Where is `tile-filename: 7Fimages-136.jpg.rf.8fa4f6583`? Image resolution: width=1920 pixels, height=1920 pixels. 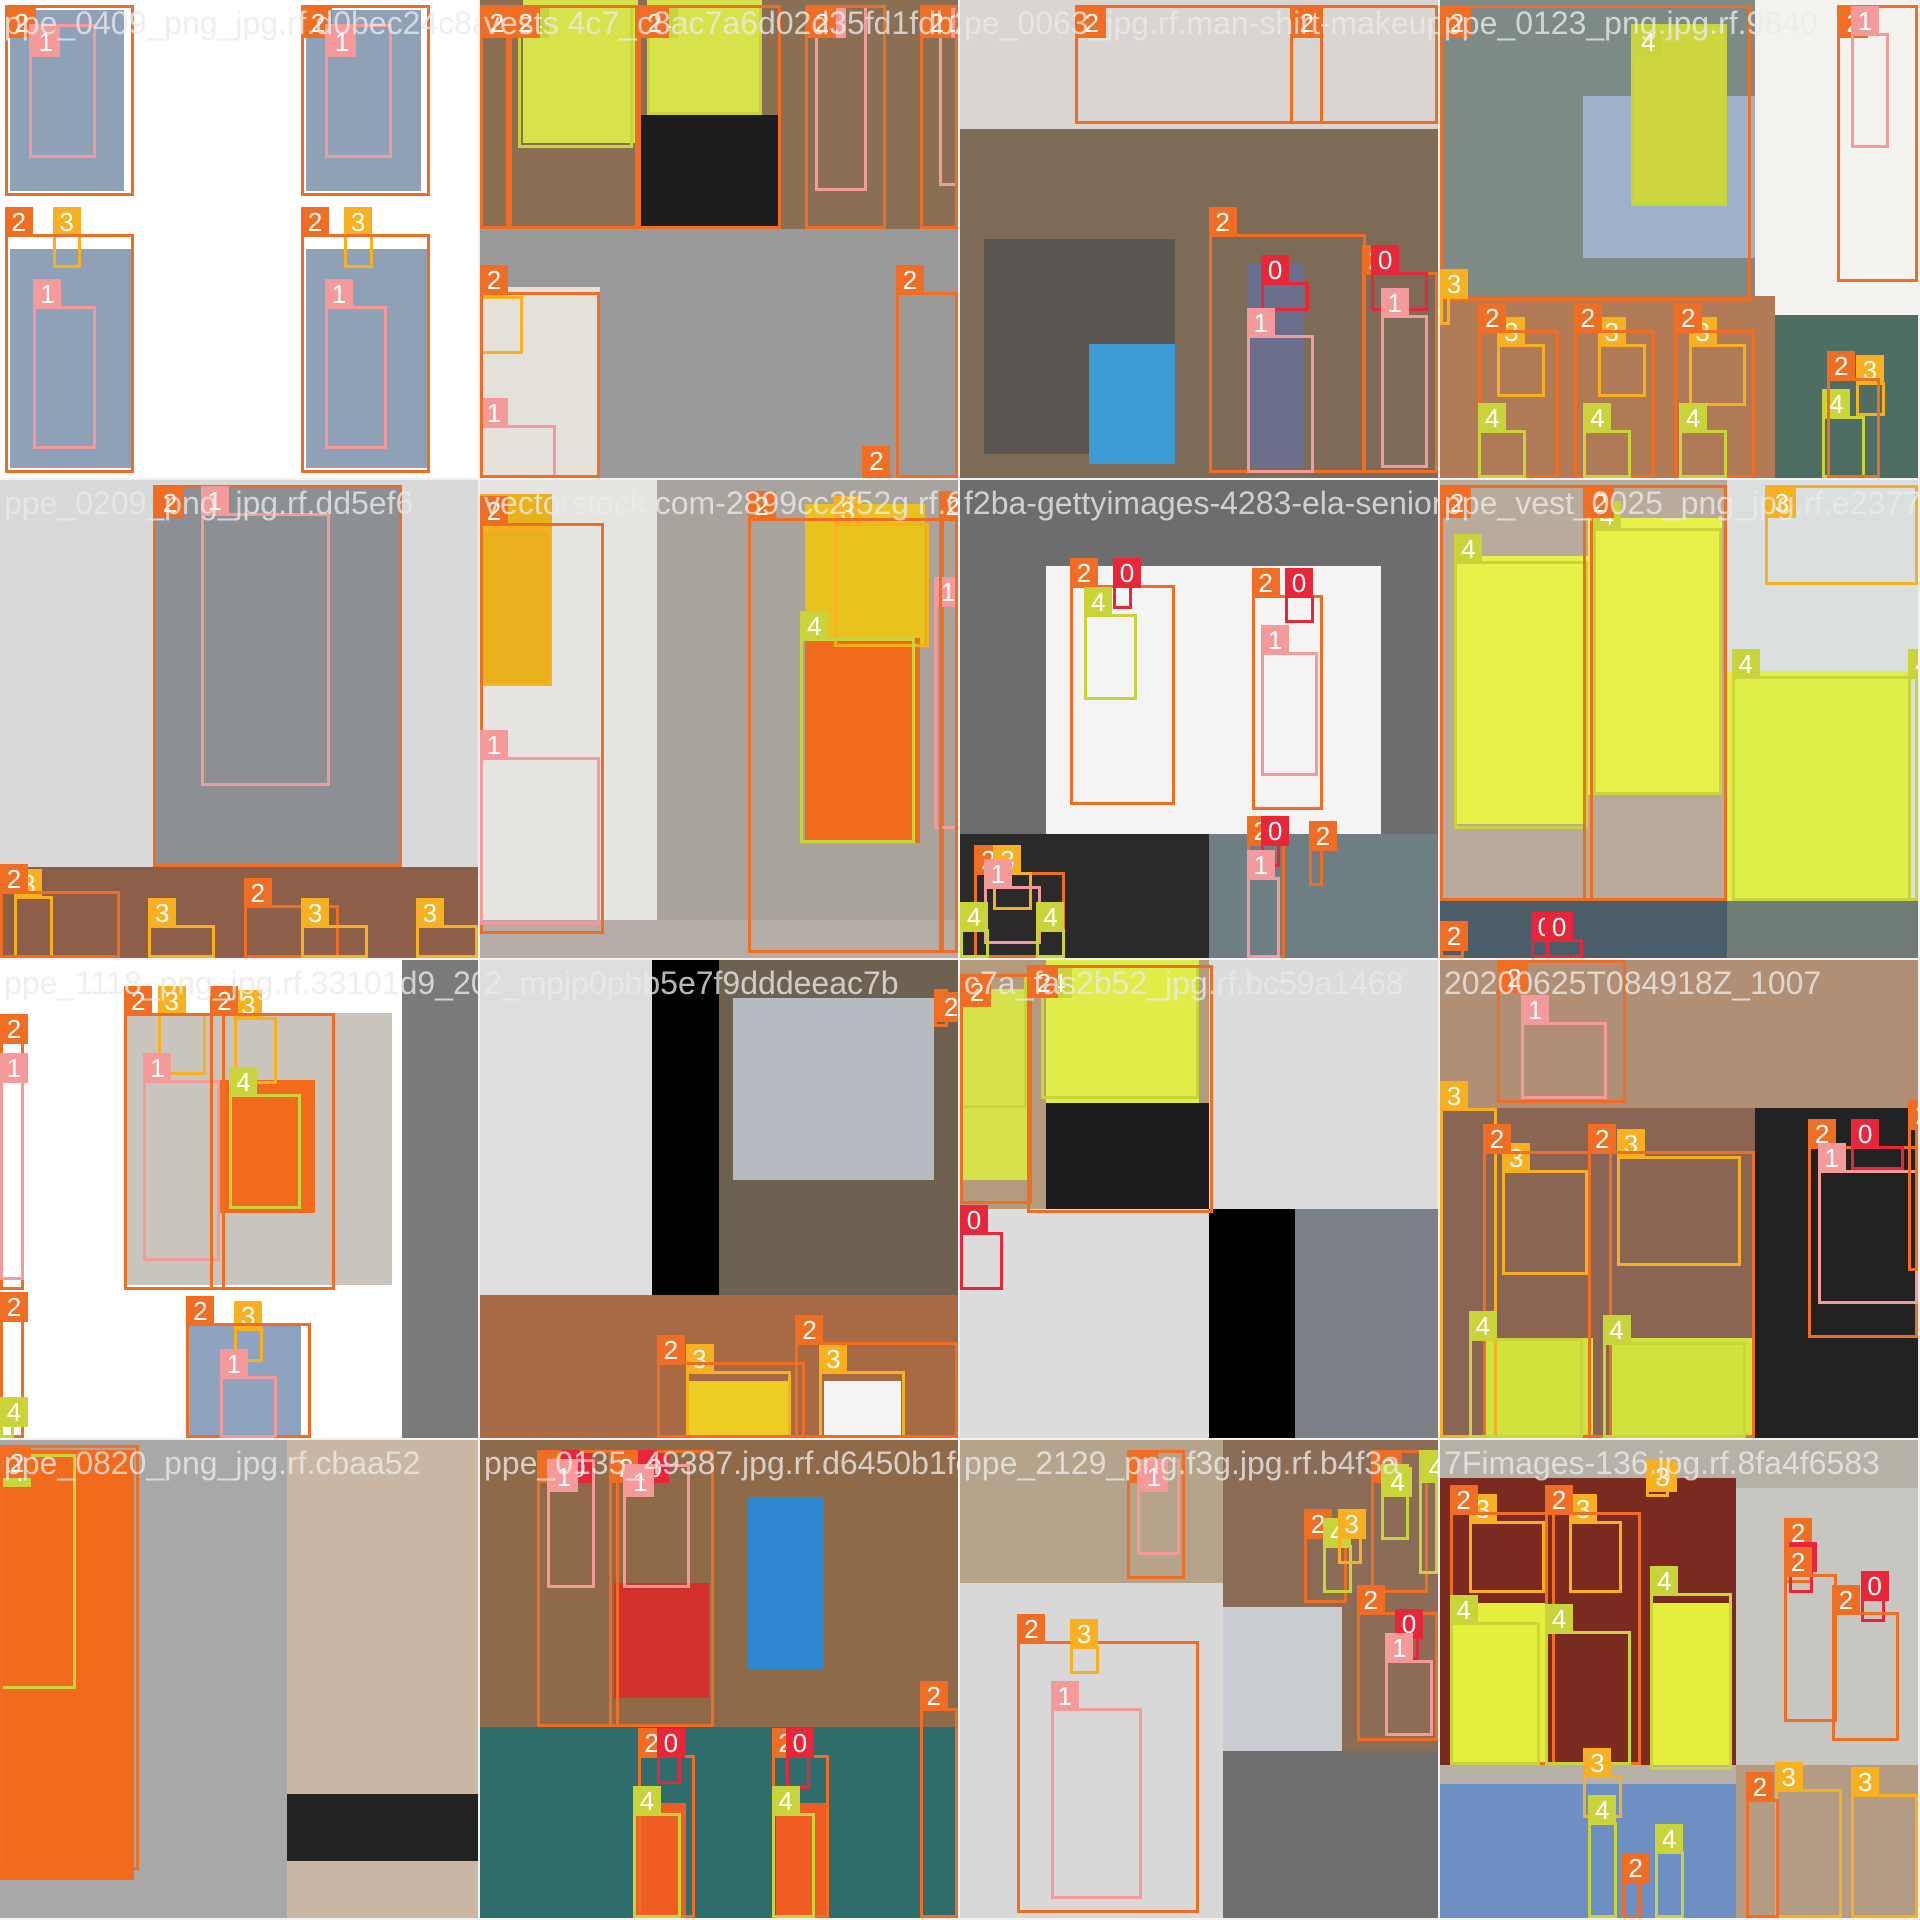 tile-filename: 7Fimages-136.jpg.rf.8fa4f6583 is located at coordinates (1662, 1463).